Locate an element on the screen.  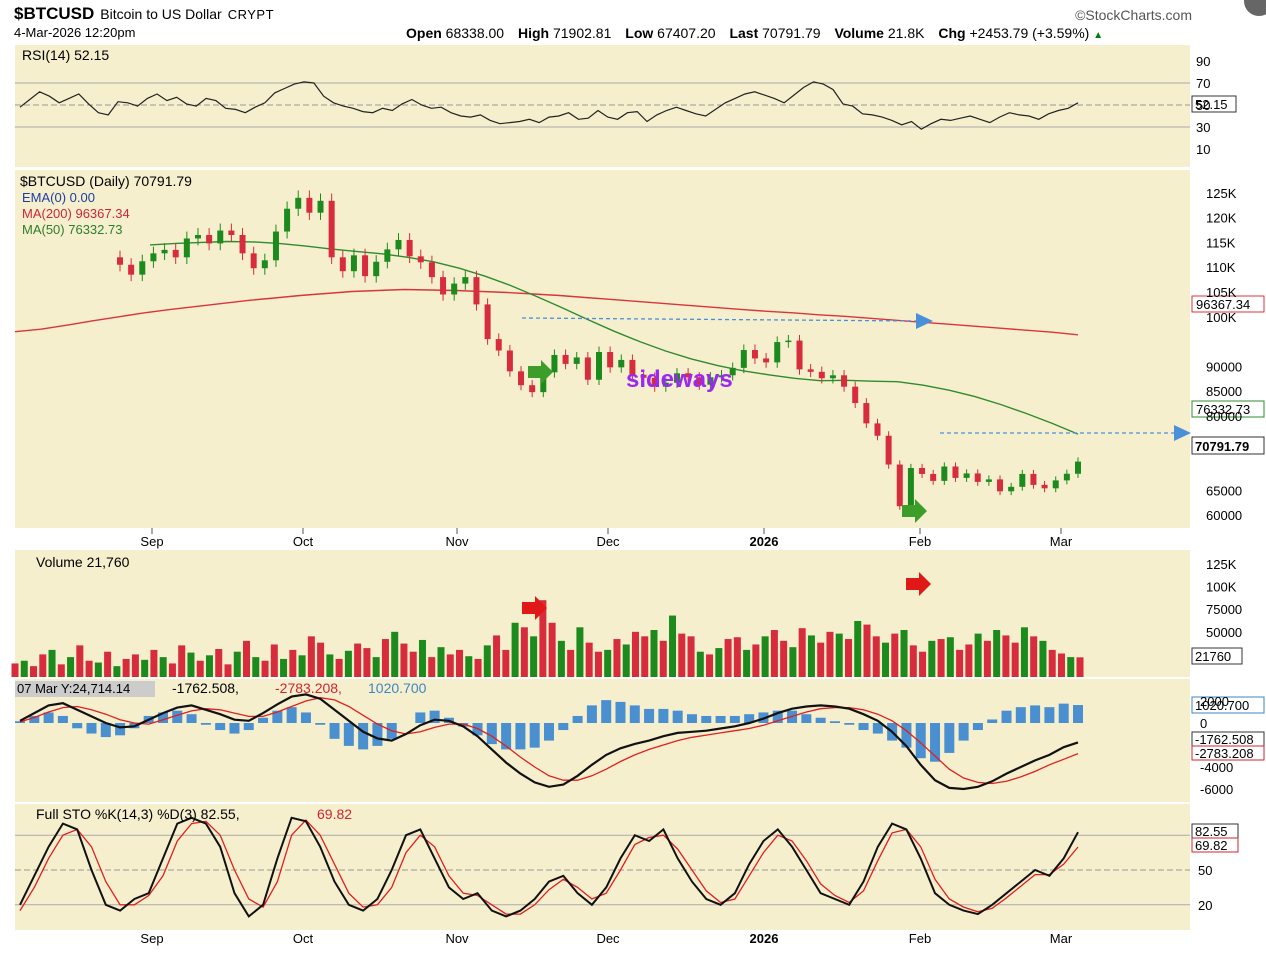
macd-value-1: -1762.508, is located at coordinates (205, 688).